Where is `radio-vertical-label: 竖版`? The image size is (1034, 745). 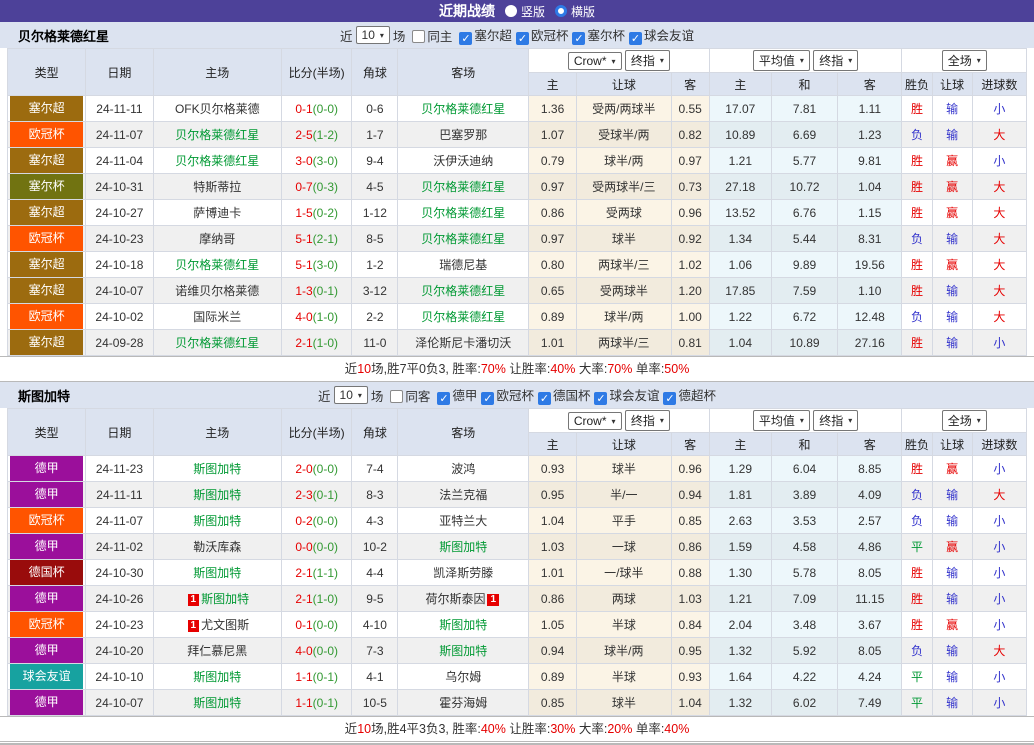 radio-vertical-label: 竖版 is located at coordinates (532, 11).